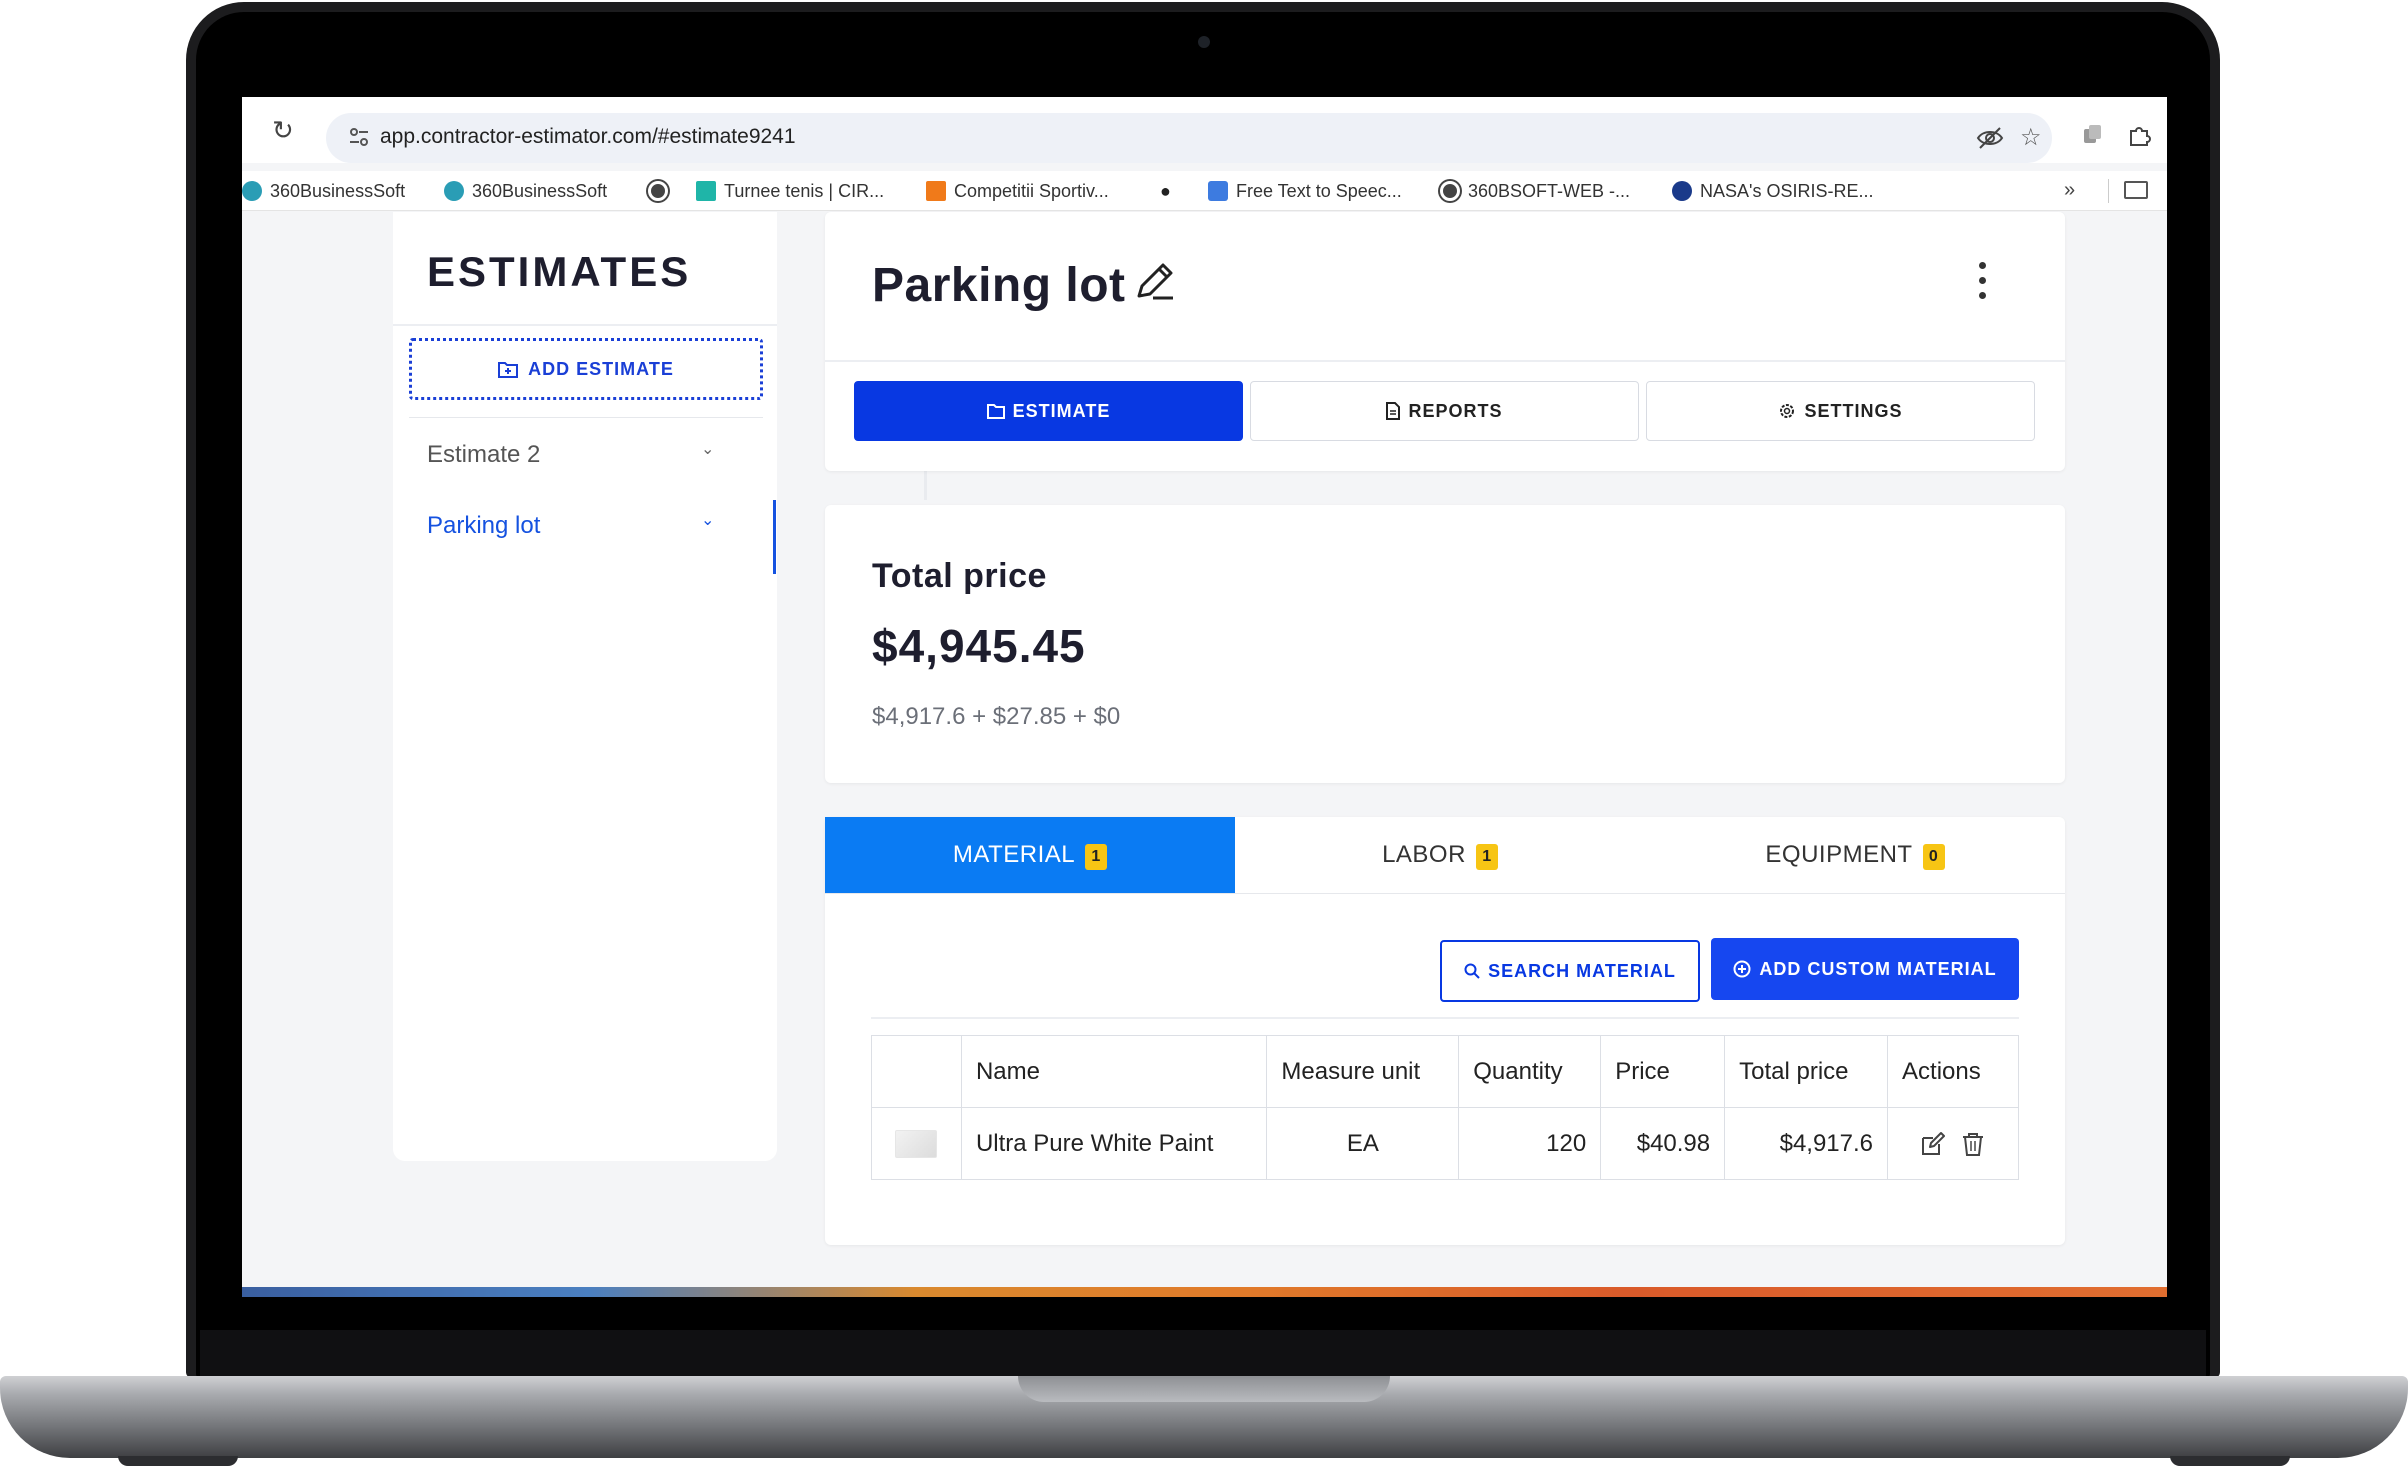 This screenshot has width=2408, height=1472. Describe the element at coordinates (1048, 411) in the screenshot. I see `tab-estimate: ESTIMATE` at that location.